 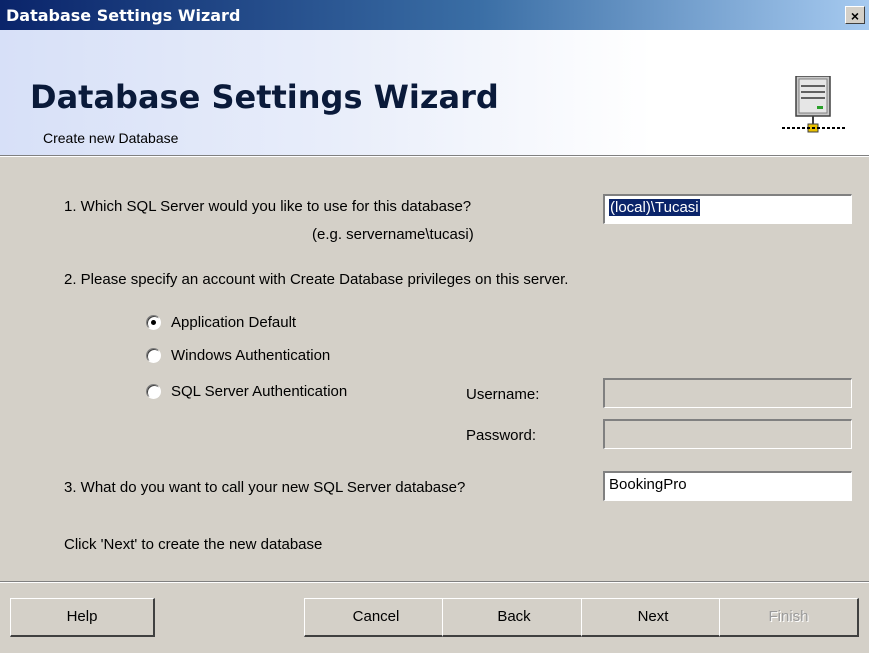 I want to click on radio-label: Application Default, so click(x=234, y=322).